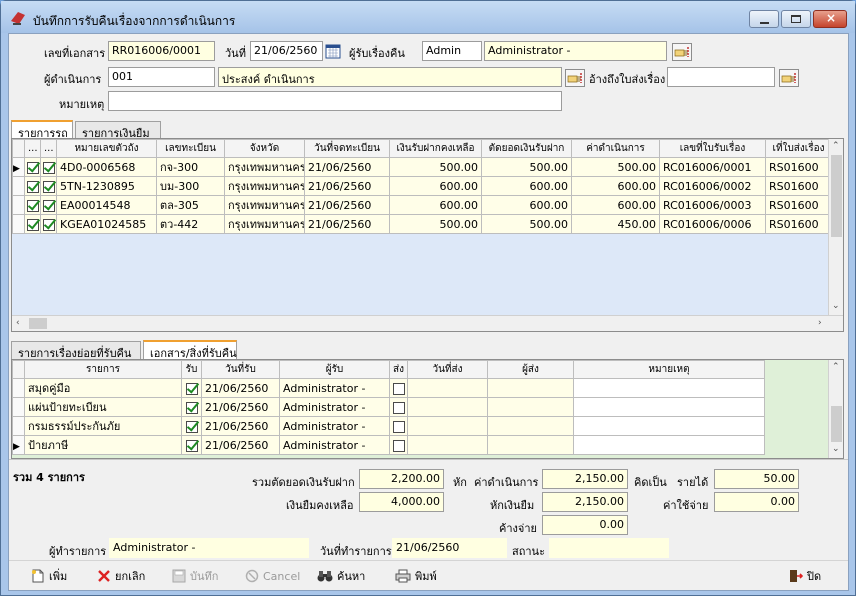 The width and height of the screenshot is (856, 596). Describe the element at coordinates (575, 78) in the screenshot. I see `operator-lookup-button` at that location.